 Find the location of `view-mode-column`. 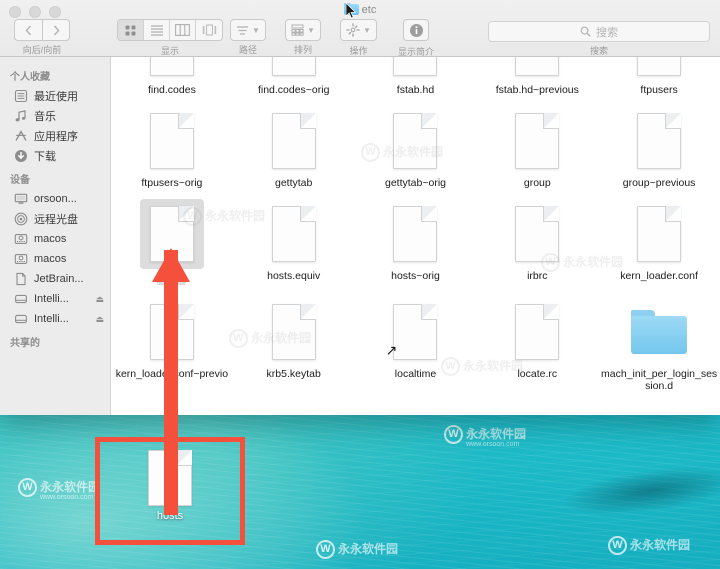

view-mode-column is located at coordinates (183, 30).